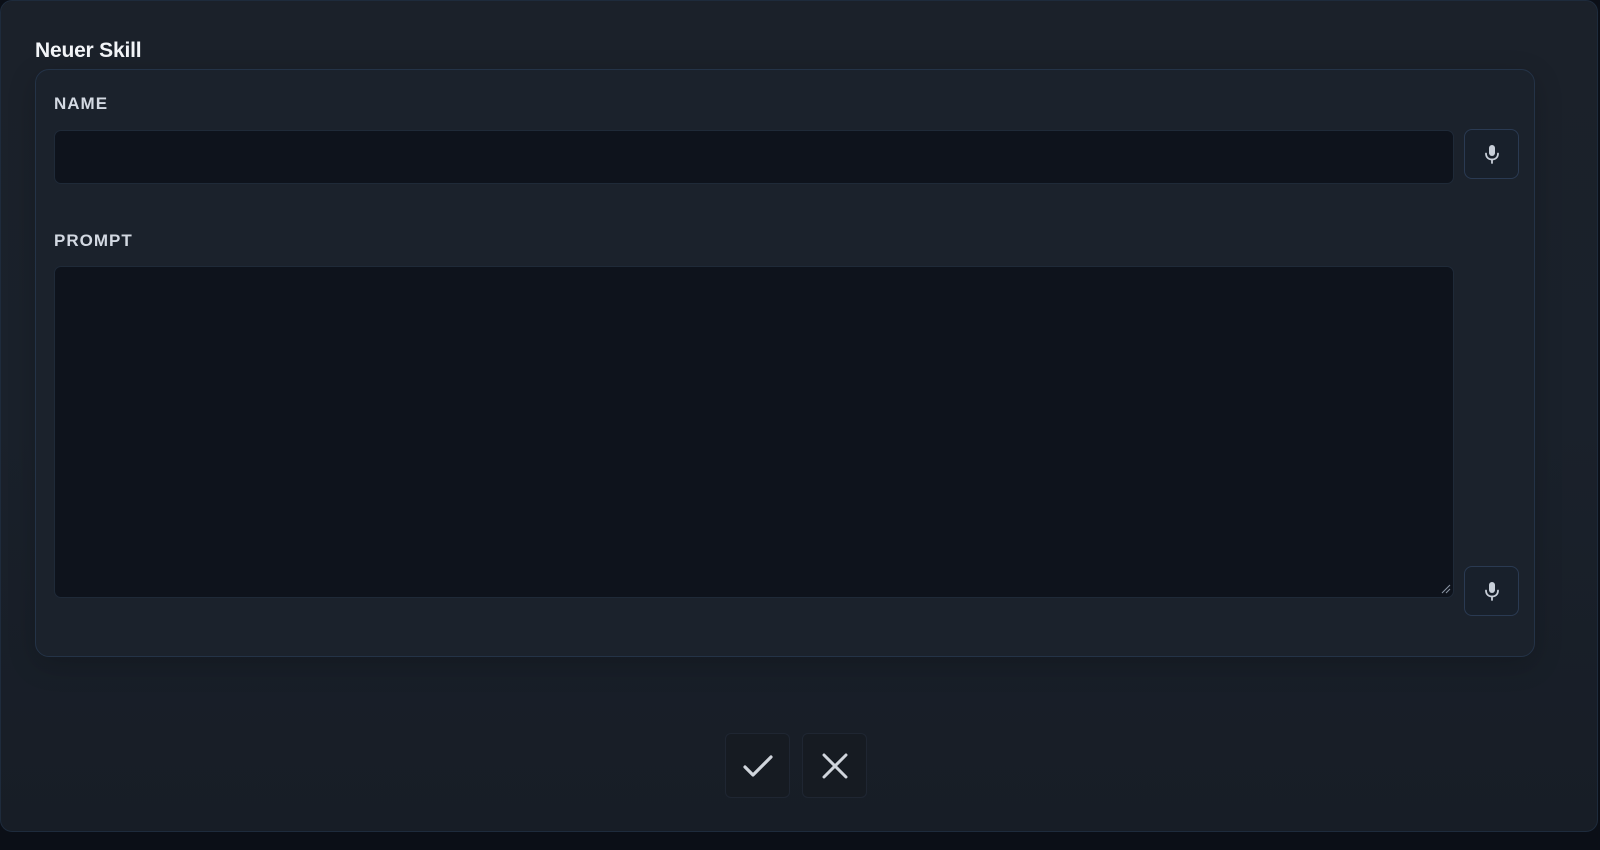 This screenshot has height=850, width=1600. I want to click on confirm-button, so click(757, 765).